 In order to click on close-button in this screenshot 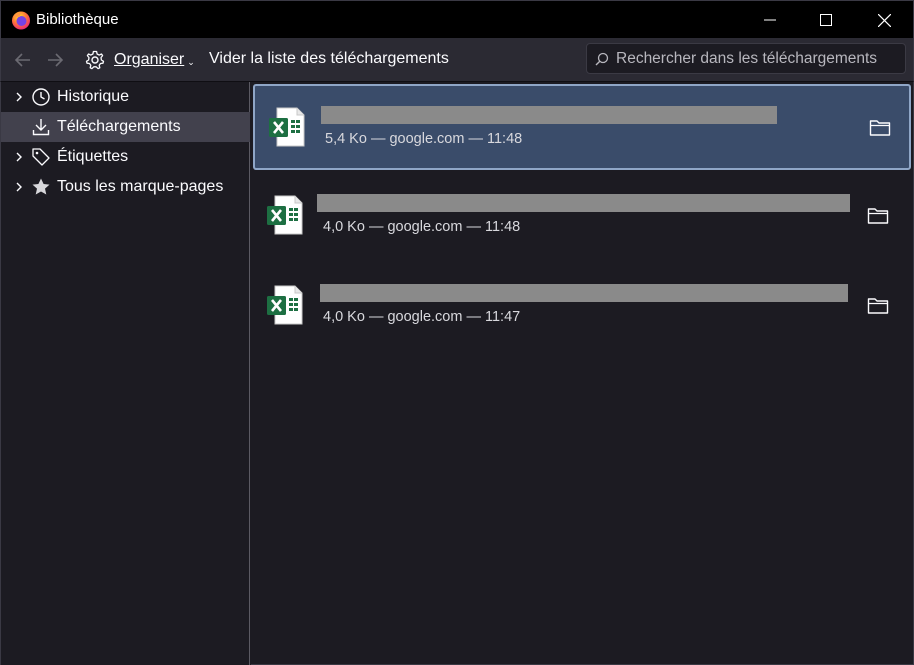, I will do `click(884, 20)`.